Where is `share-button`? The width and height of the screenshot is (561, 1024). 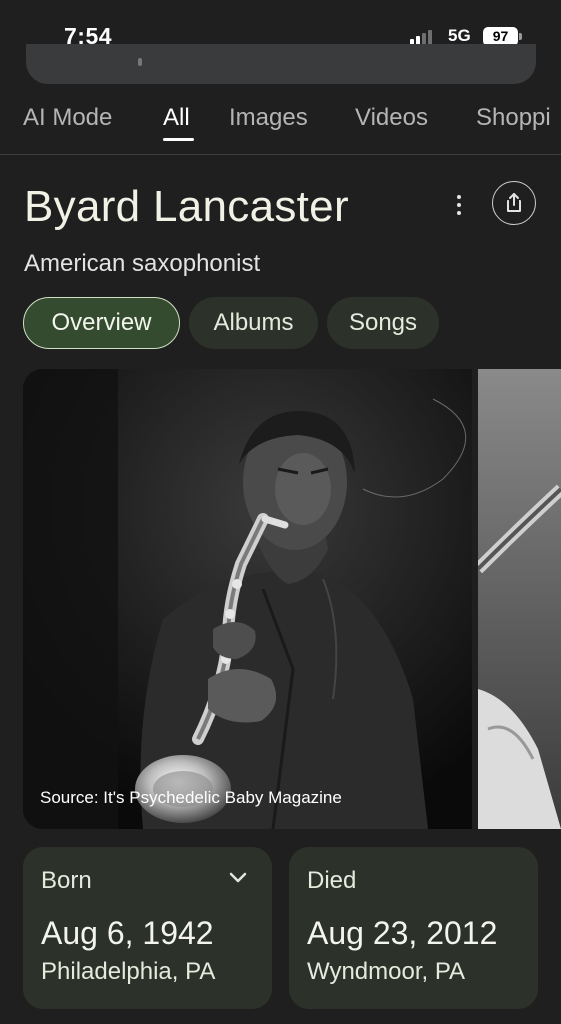 share-button is located at coordinates (514, 203).